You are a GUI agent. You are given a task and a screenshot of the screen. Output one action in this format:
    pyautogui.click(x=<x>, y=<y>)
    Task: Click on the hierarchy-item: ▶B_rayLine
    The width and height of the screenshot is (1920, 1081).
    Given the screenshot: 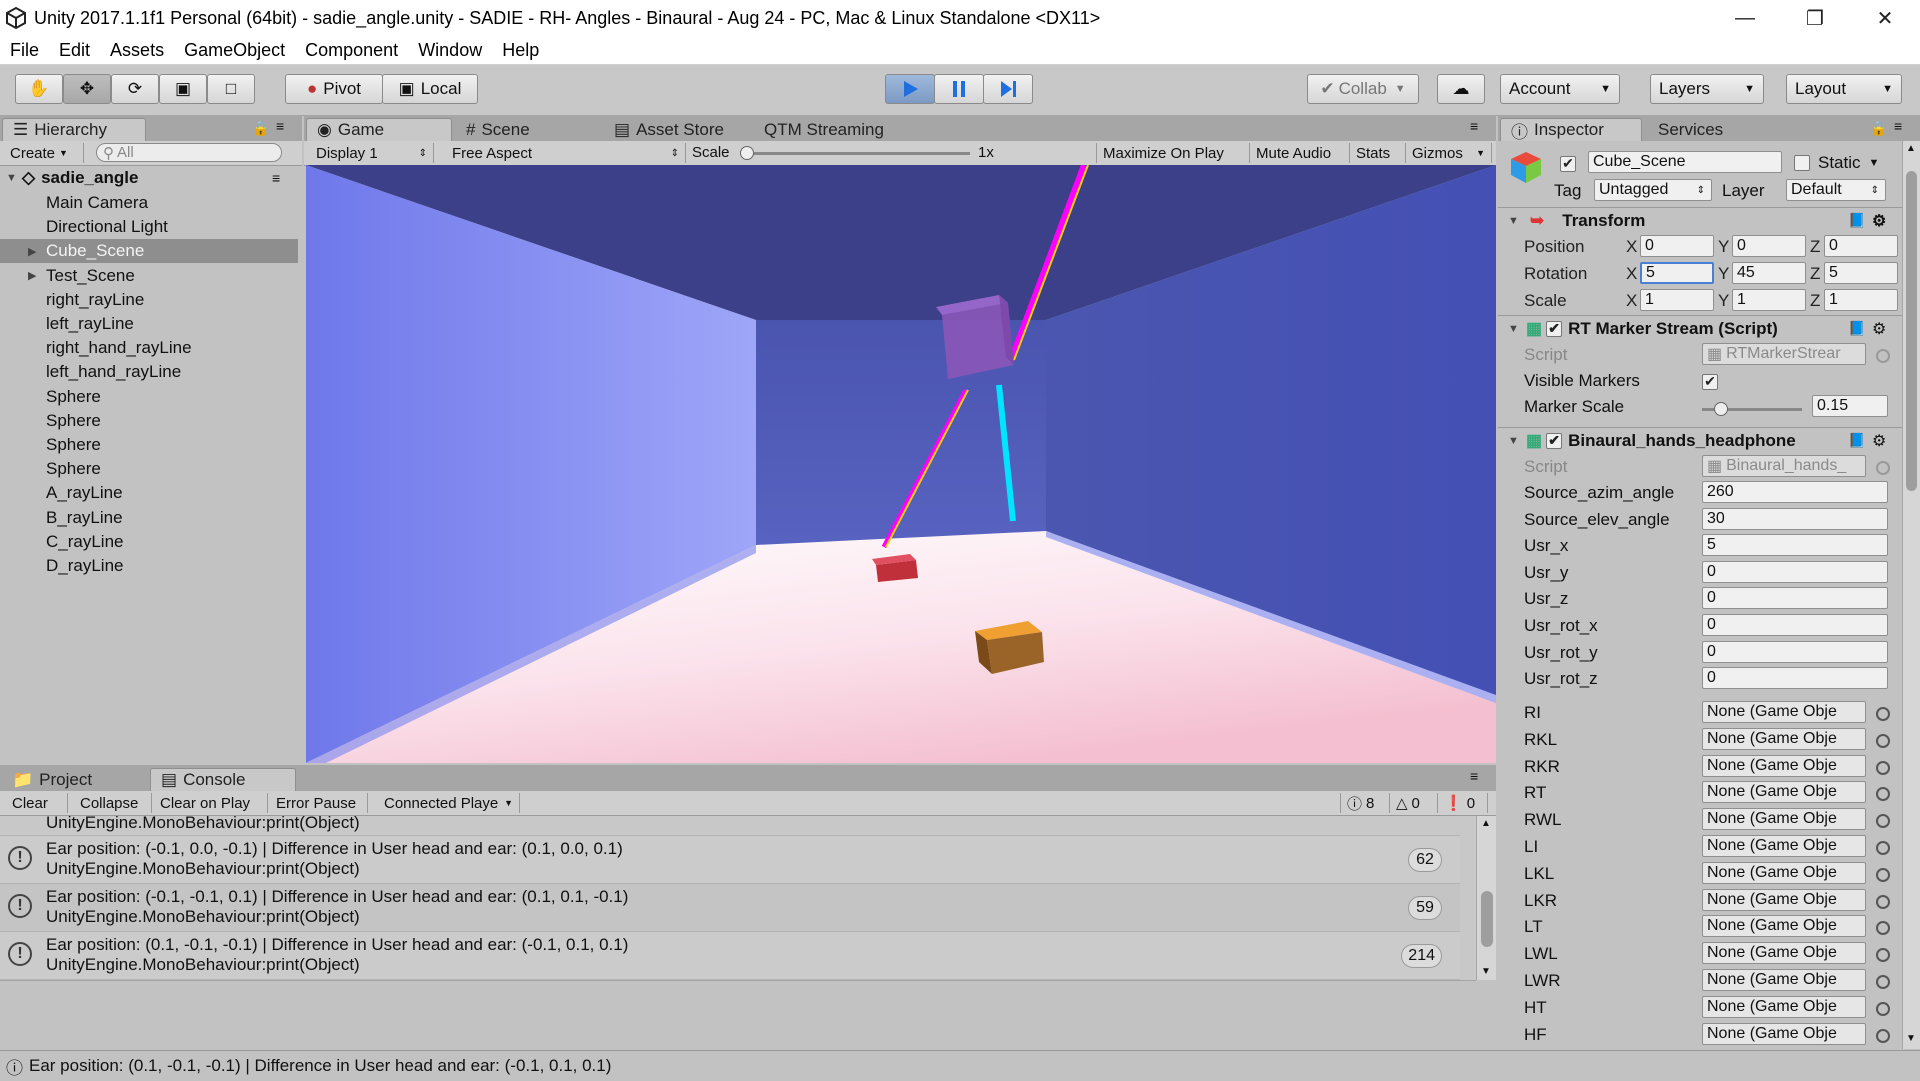 What is the action you would take?
    pyautogui.click(x=149, y=518)
    